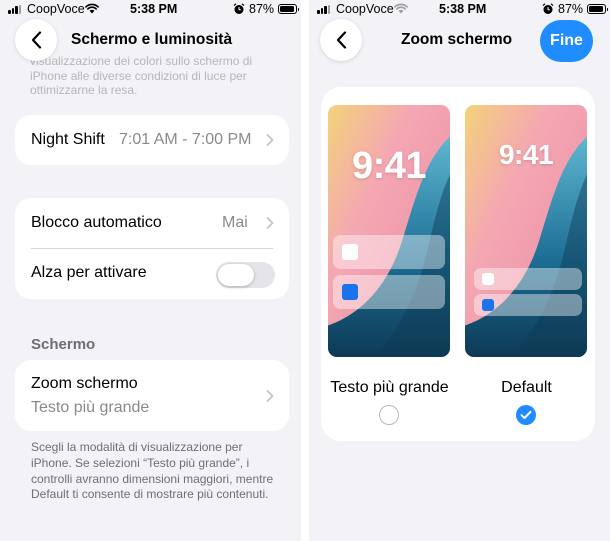 The image size is (610, 541). Describe the element at coordinates (89, 272) in the screenshot. I see `raise-to-wake-label: Alza per attivare` at that location.